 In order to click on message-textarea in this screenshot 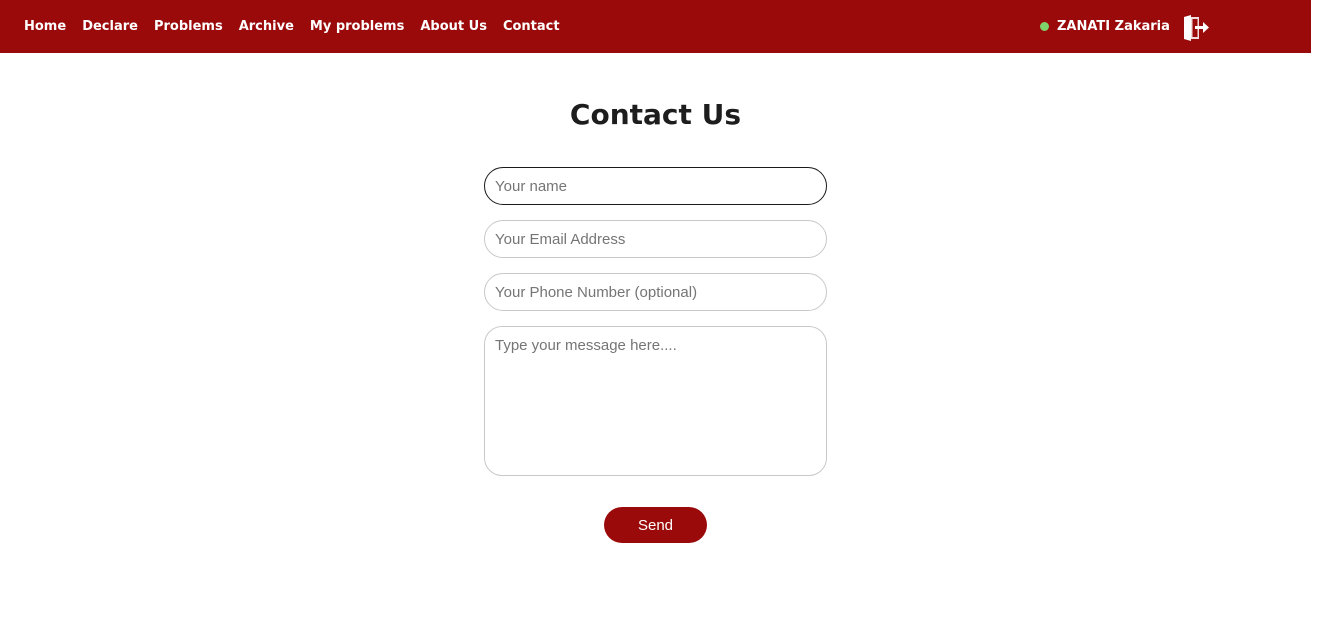, I will do `click(655, 401)`.